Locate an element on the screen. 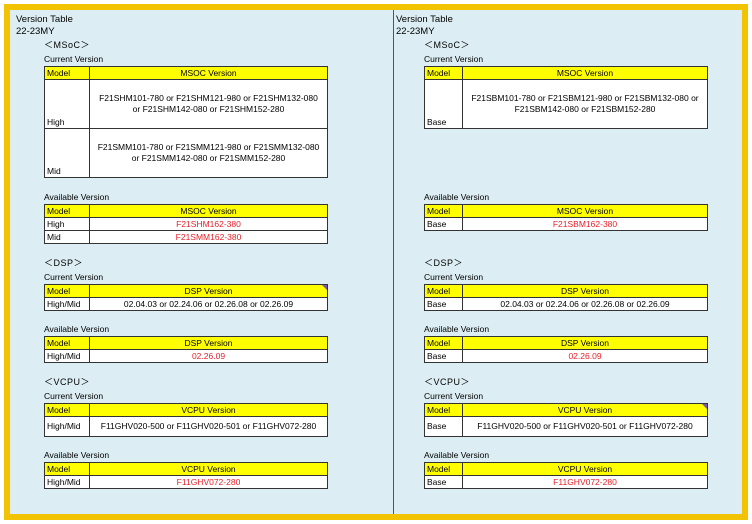 The width and height of the screenshot is (752, 524). dsp-available-table: Model DSP Version High/Mid 02.26.09 is located at coordinates (186, 349).